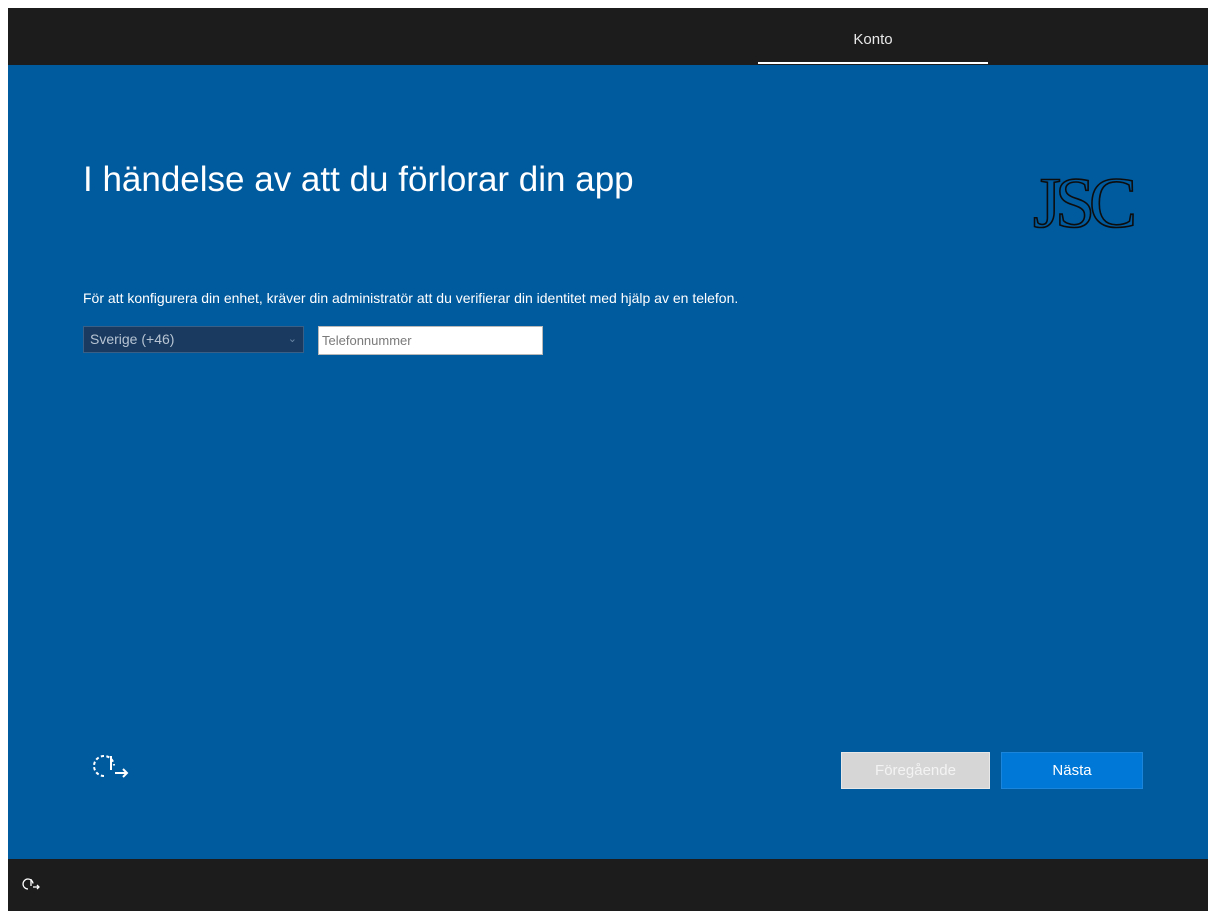 Image resolution: width=1208 pixels, height=911 pixels. Describe the element at coordinates (430, 340) in the screenshot. I see `phone-number-input` at that location.